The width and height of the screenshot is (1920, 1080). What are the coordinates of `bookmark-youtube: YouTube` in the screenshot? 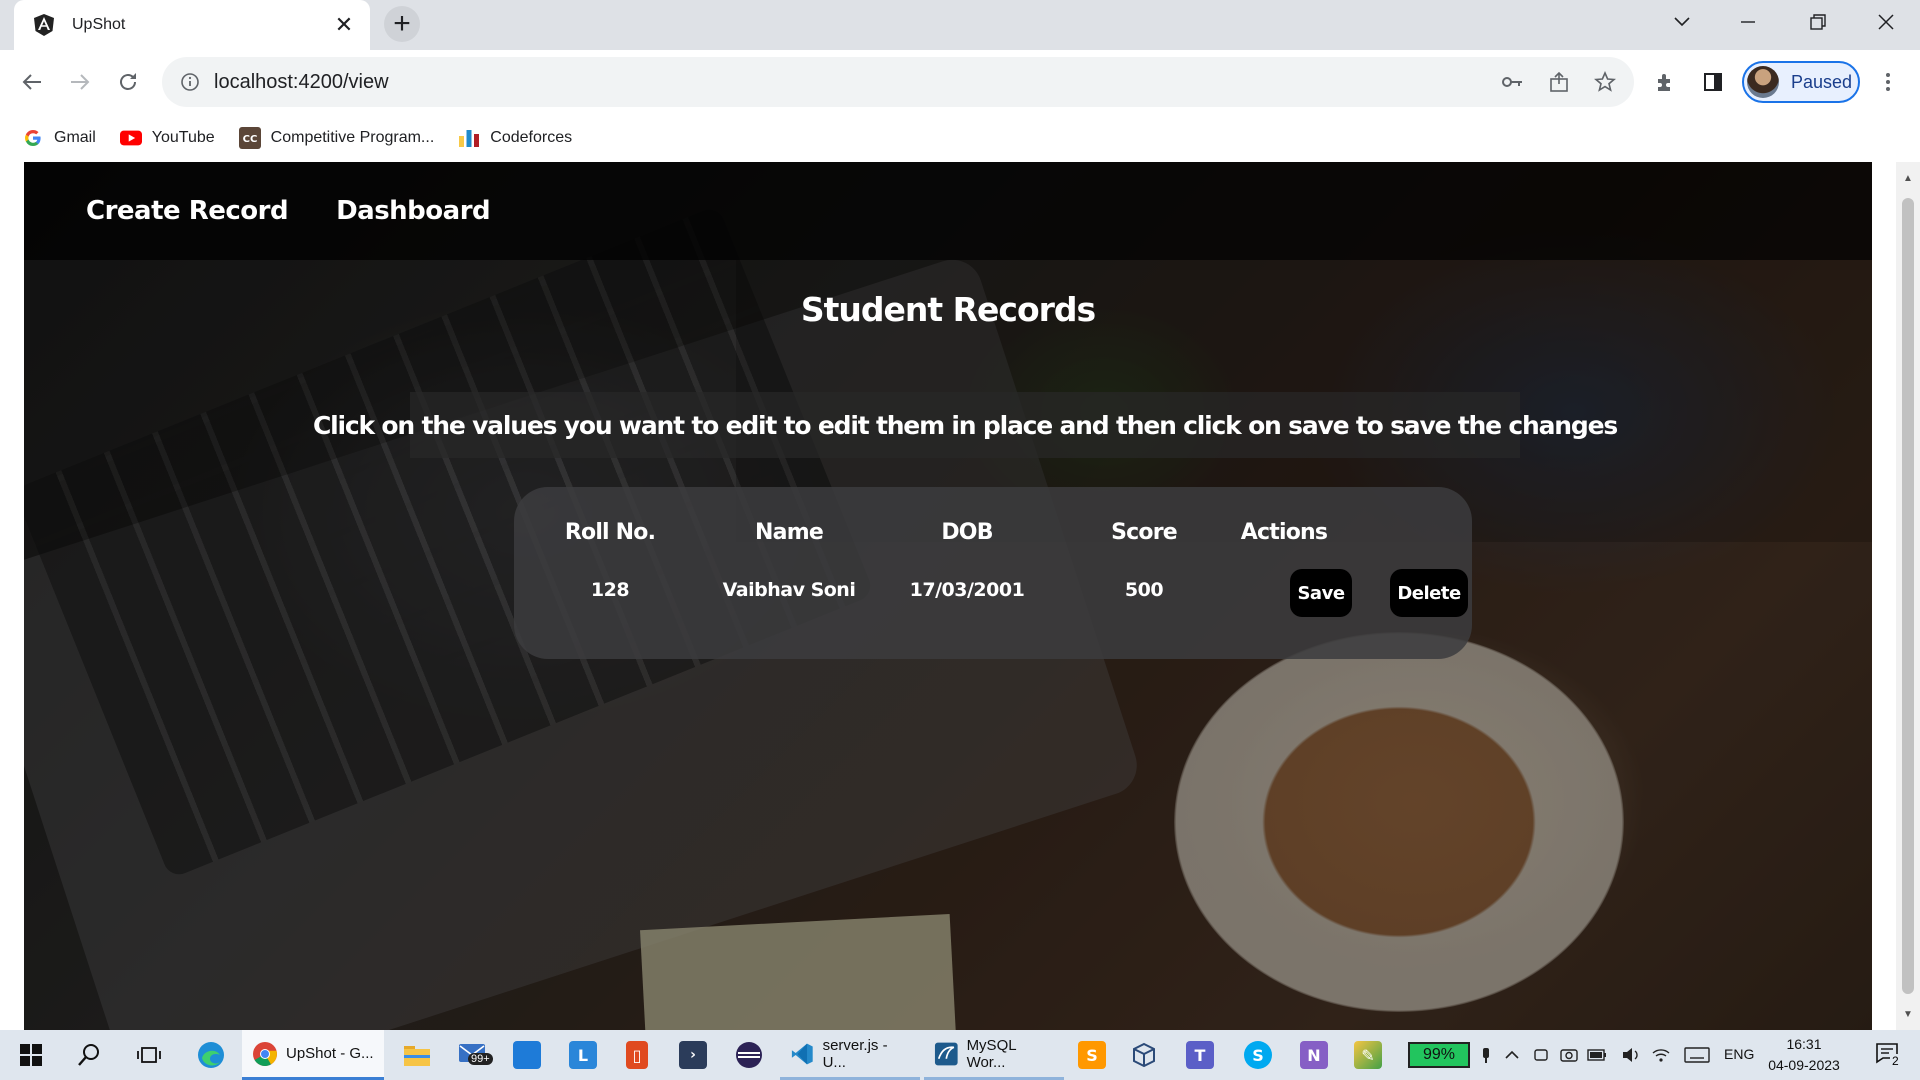 It's located at (167, 138).